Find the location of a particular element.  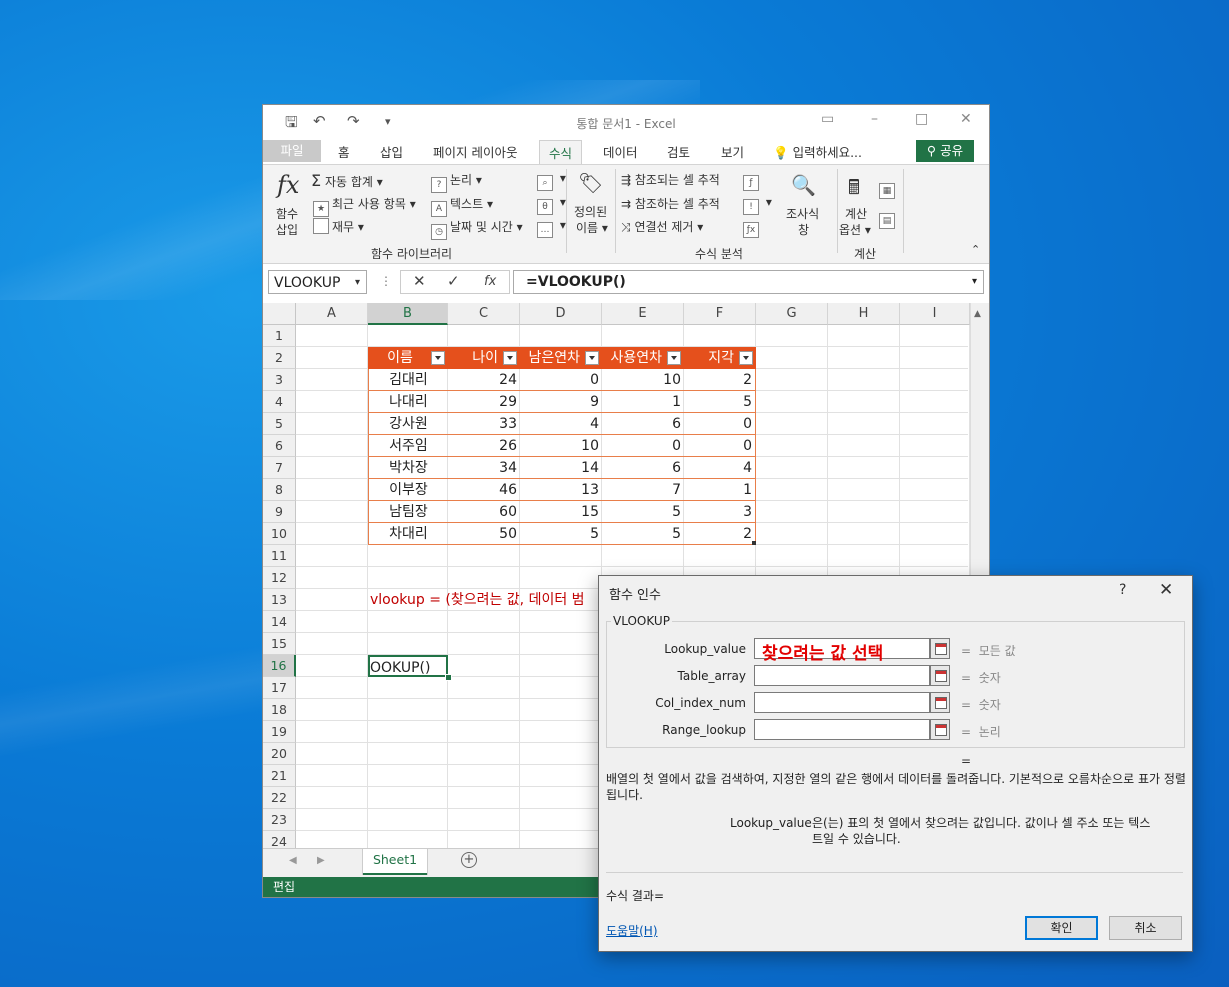

defined-names-label-top: 정의된 is located at coordinates (590, 211).